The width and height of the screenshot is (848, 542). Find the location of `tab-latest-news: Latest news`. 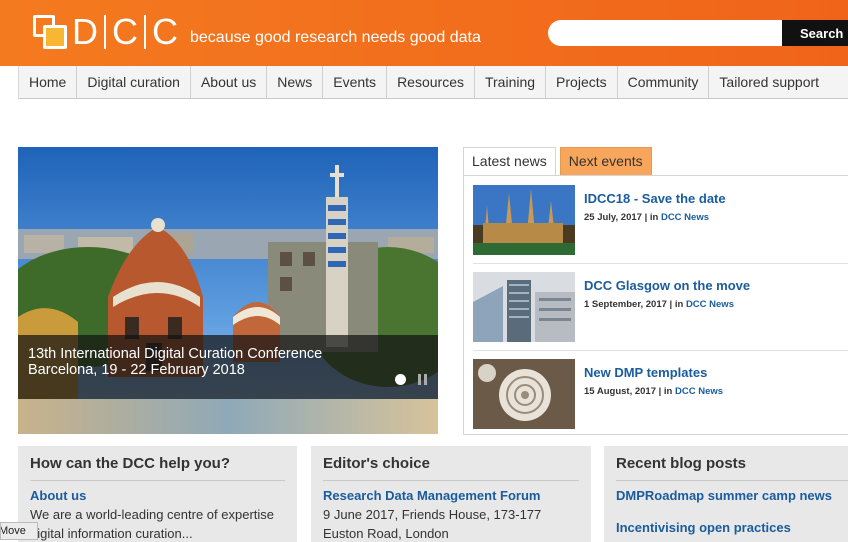

tab-latest-news: Latest news is located at coordinates (509, 161).